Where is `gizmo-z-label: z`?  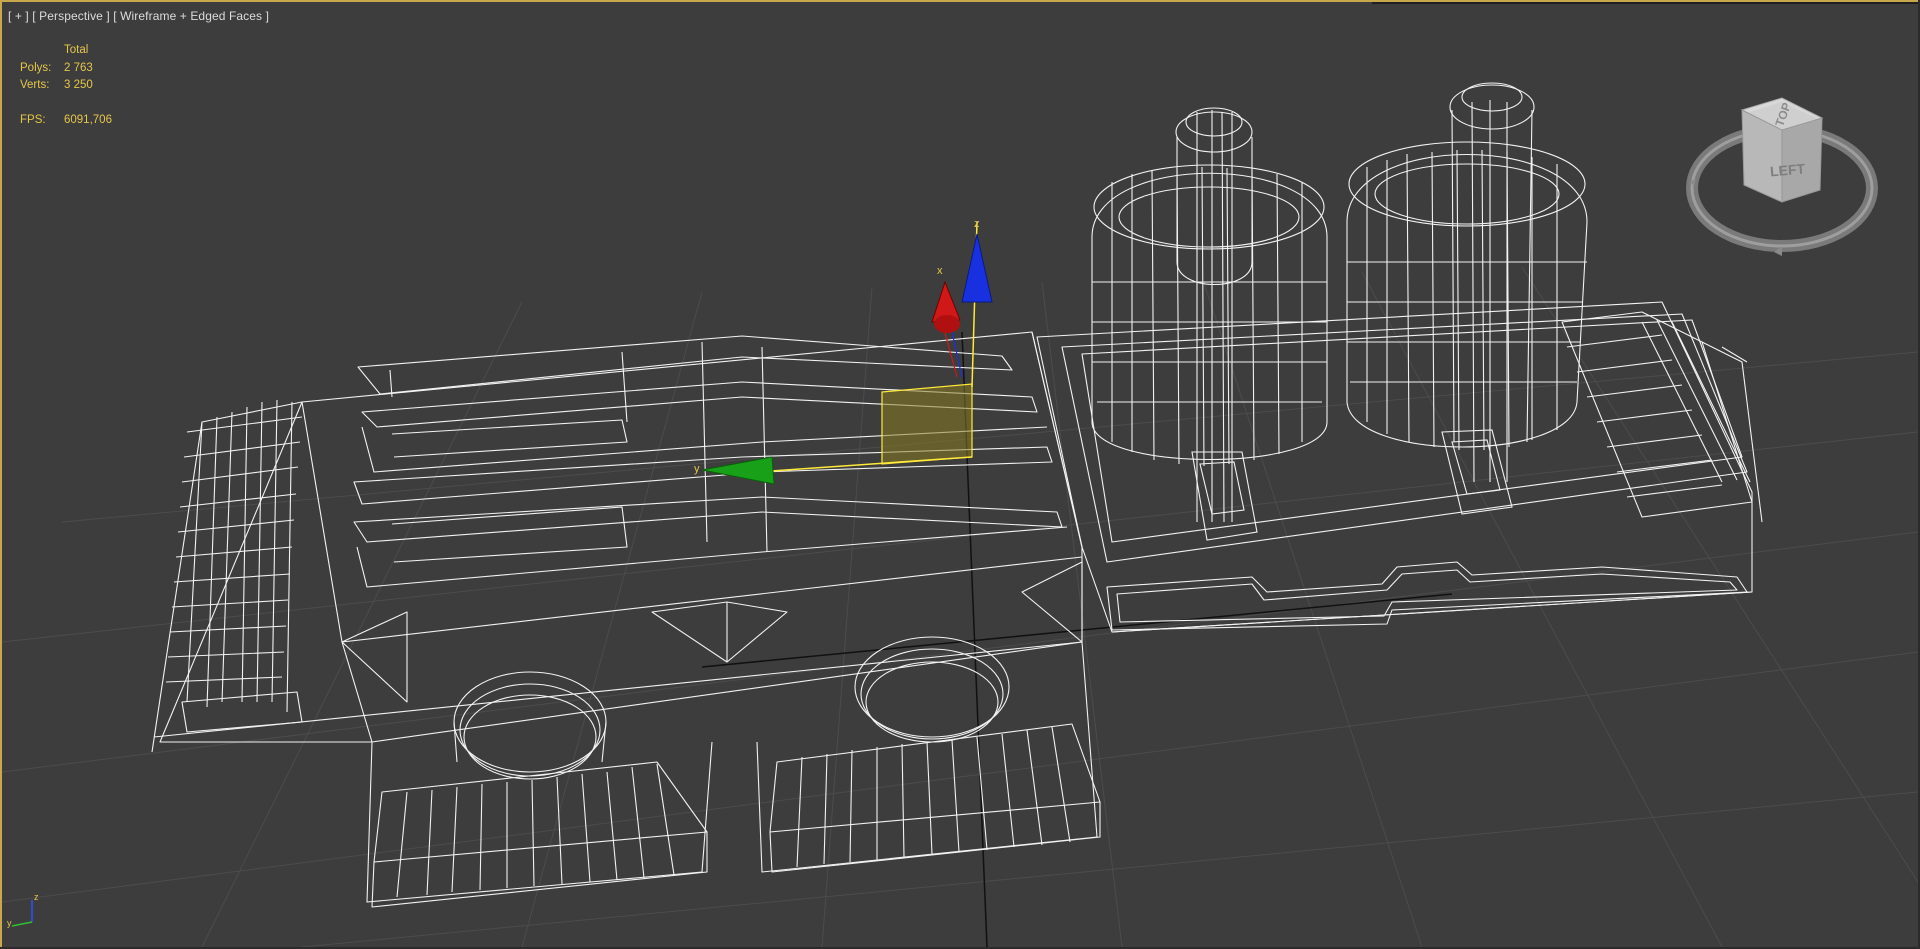 gizmo-z-label: z is located at coordinates (977, 224).